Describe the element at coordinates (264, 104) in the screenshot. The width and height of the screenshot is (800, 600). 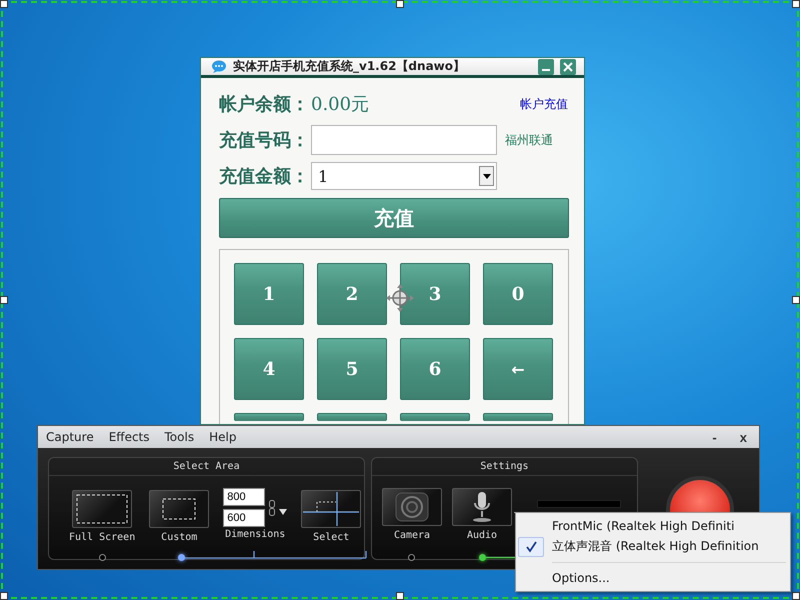
I see `balance-label: 帐户余额：` at that location.